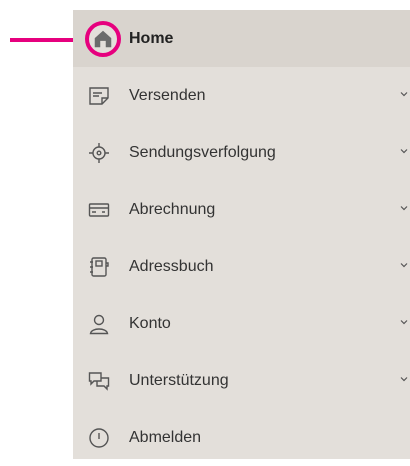 This screenshot has width=410, height=466. I want to click on sidebar-item-label: Adressbuch, so click(171, 266).